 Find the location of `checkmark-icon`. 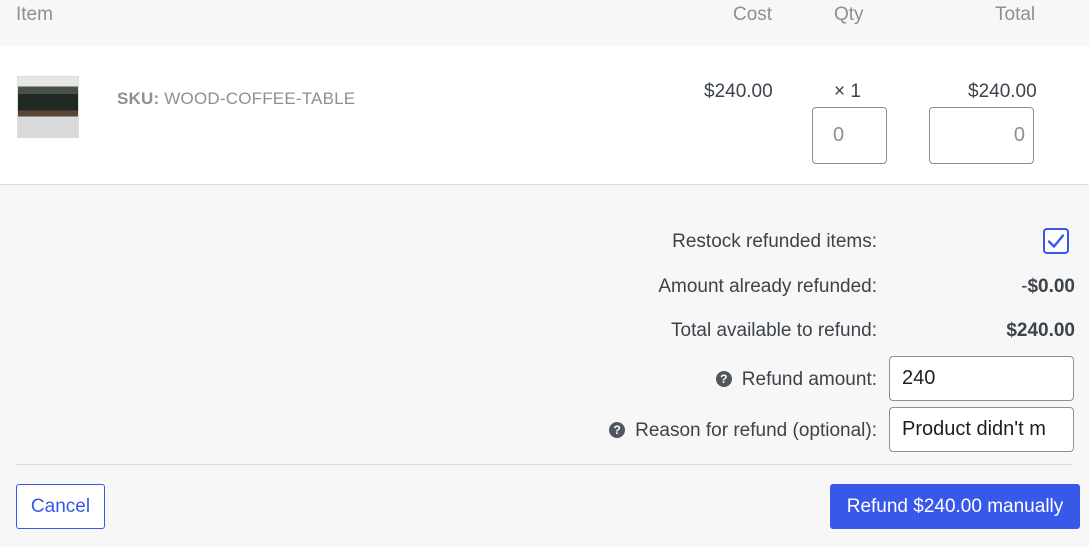

checkmark-icon is located at coordinates (1056, 241).